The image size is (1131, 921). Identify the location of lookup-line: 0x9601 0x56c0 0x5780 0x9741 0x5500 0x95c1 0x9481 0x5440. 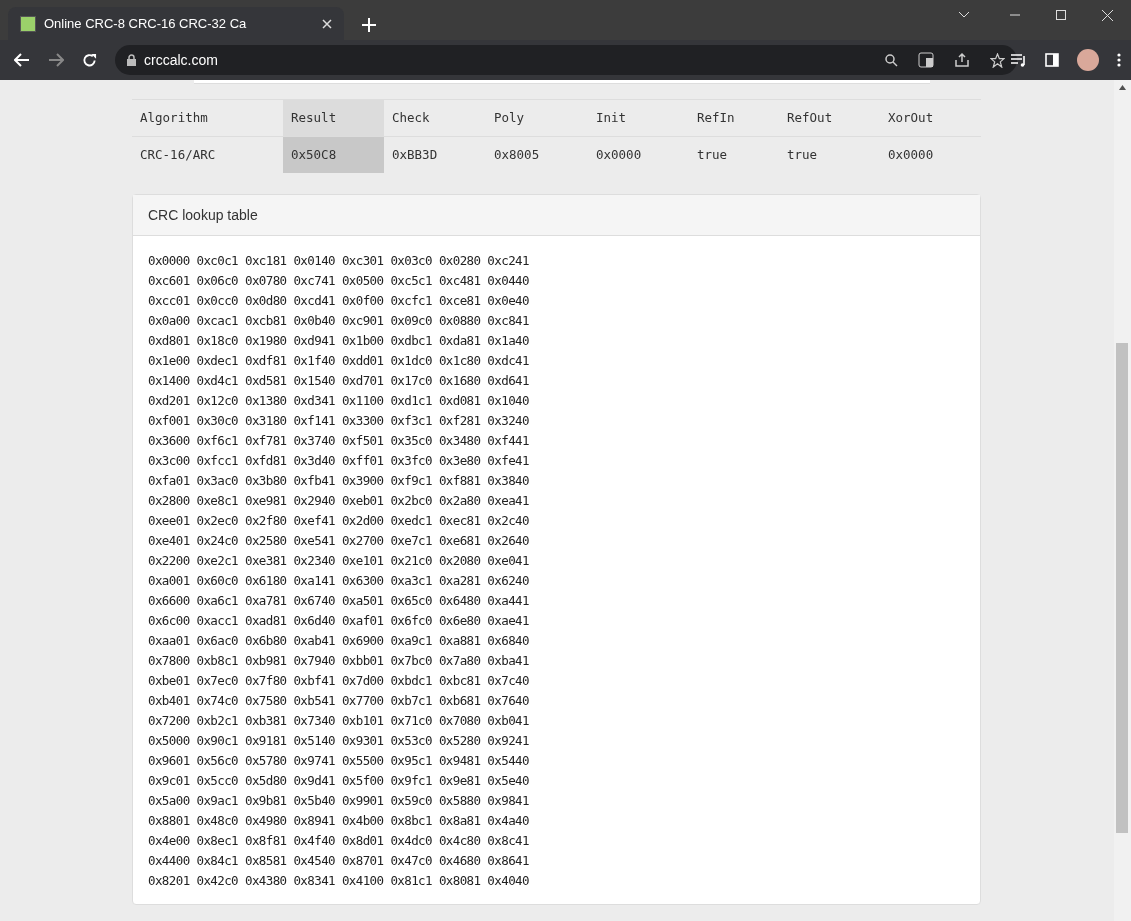
(339, 761).